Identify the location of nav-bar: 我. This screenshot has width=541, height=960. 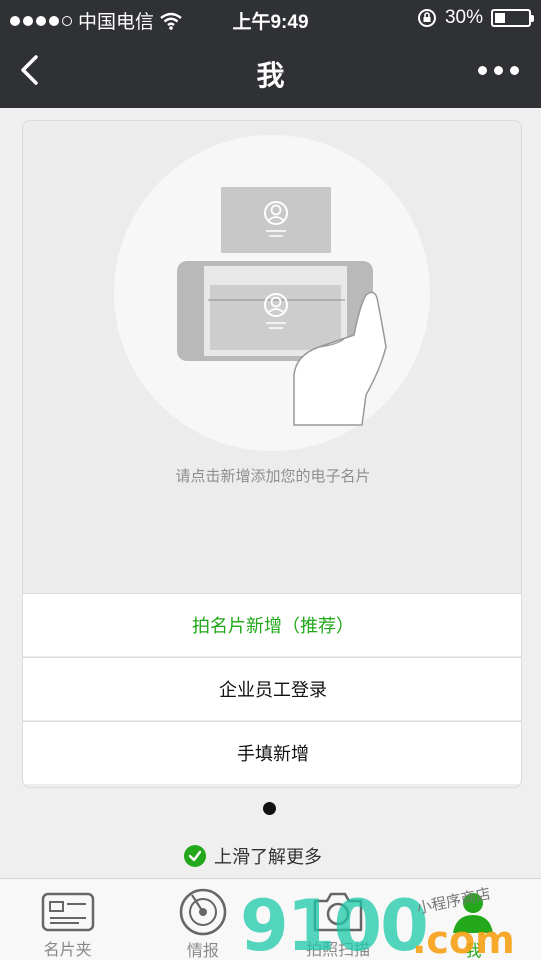
(270, 72).